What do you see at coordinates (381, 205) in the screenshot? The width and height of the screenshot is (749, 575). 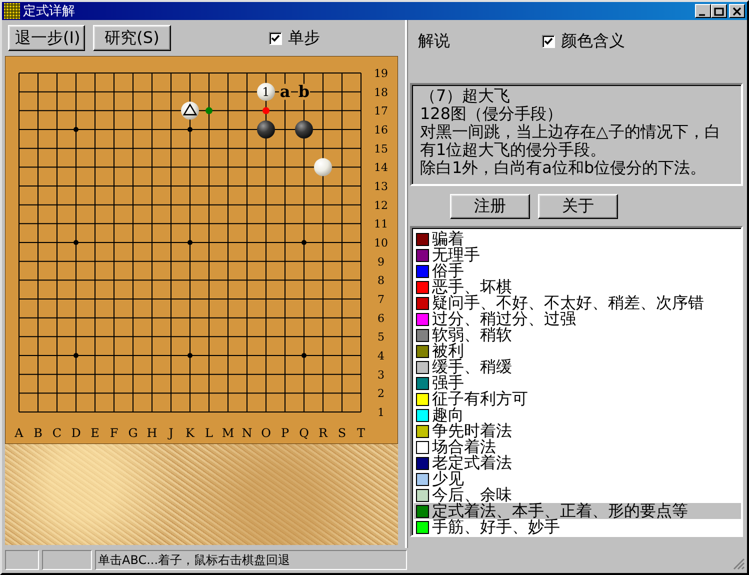 I see `row-label: 12` at bounding box center [381, 205].